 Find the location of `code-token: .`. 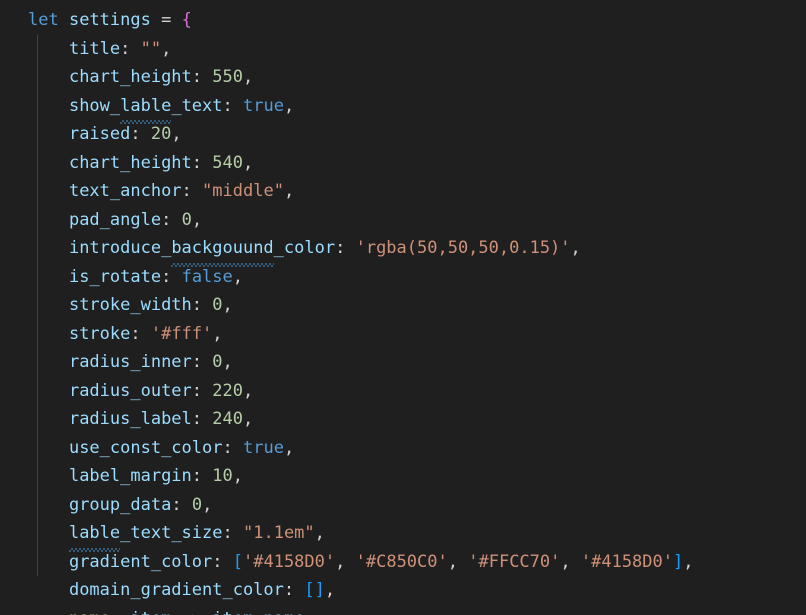

code-token: . is located at coordinates (258, 612).